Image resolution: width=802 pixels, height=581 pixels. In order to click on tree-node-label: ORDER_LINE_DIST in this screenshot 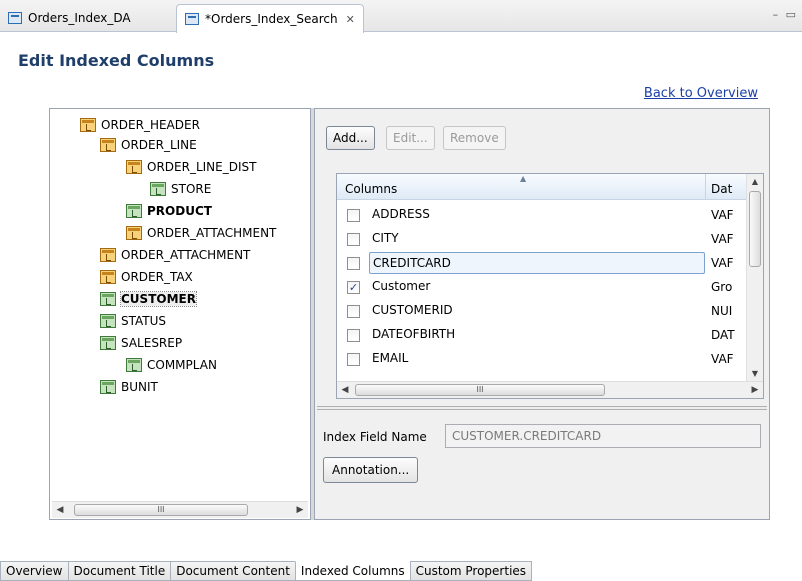, I will do `click(202, 167)`.